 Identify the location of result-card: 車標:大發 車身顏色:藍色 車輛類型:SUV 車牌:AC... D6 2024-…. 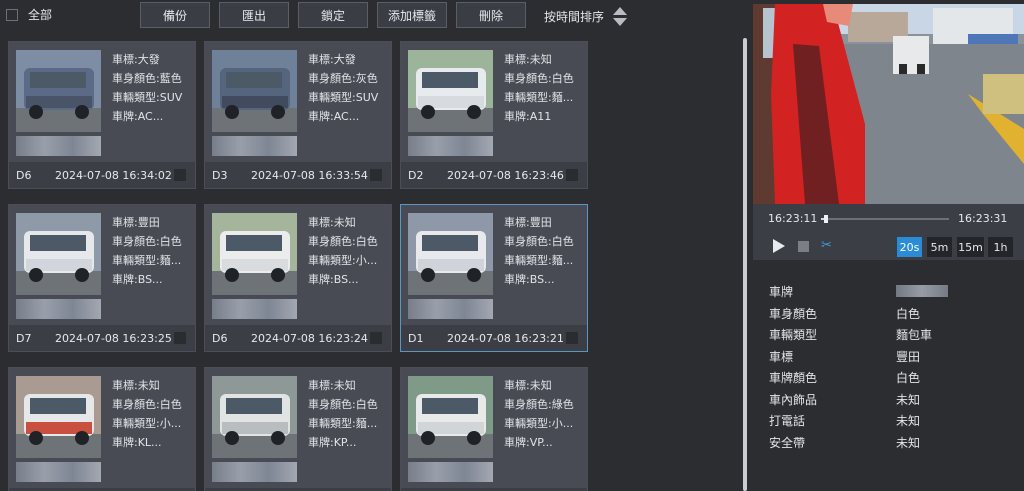
(102, 115).